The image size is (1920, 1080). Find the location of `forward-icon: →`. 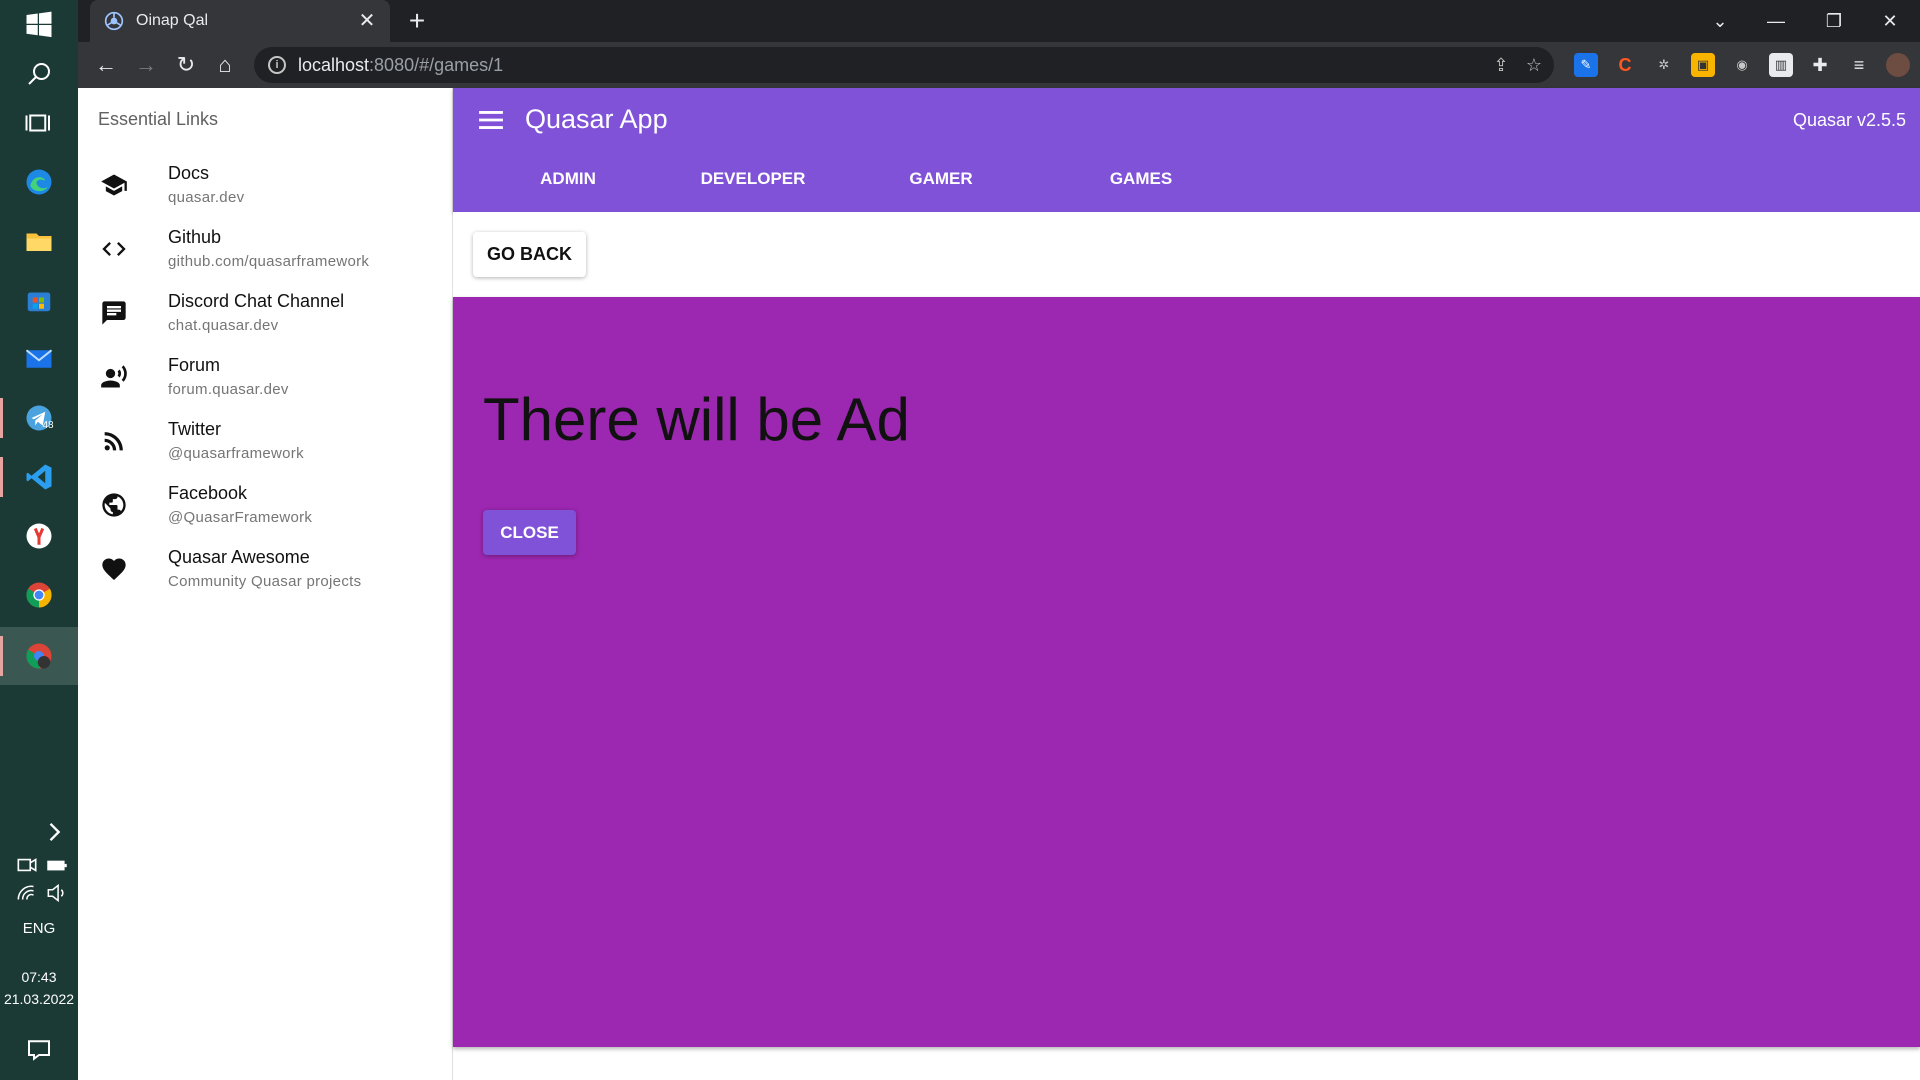

forward-icon: → is located at coordinates (146, 65).